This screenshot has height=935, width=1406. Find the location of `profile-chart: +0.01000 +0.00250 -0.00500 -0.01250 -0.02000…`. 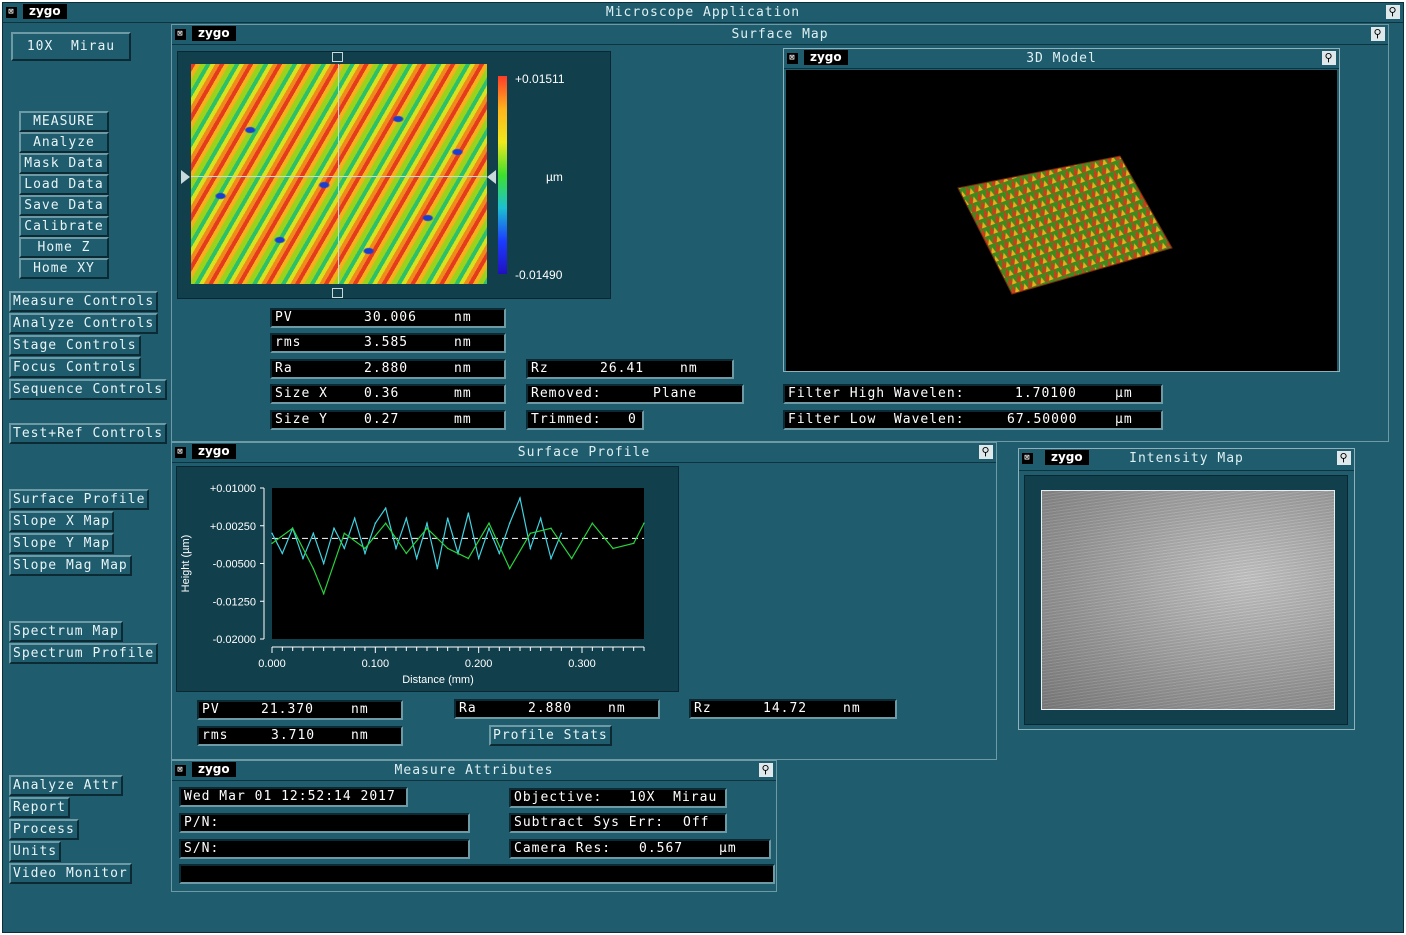

profile-chart: +0.01000 +0.00250 -0.00500 -0.01250 -0.02000… is located at coordinates (428, 580).